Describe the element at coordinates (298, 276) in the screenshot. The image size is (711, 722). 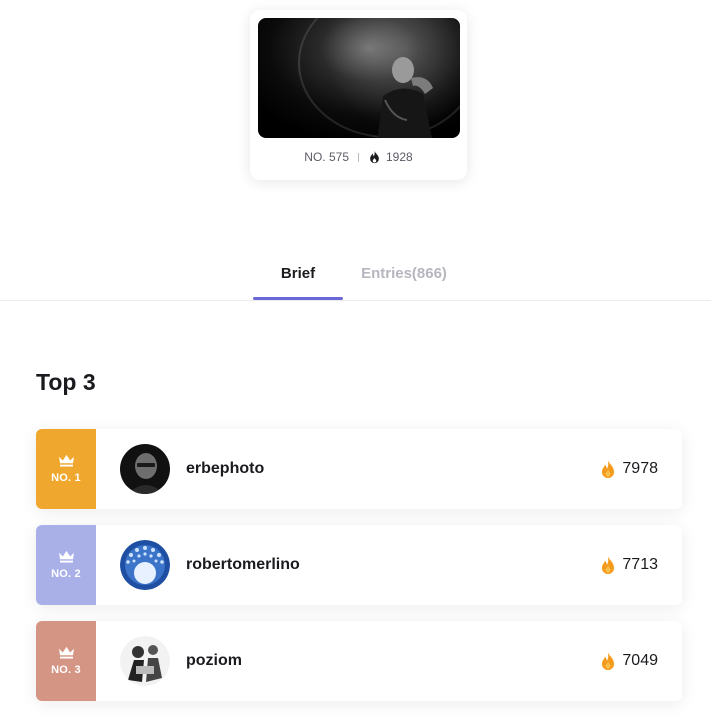
I see `tab-brief: Brief` at that location.